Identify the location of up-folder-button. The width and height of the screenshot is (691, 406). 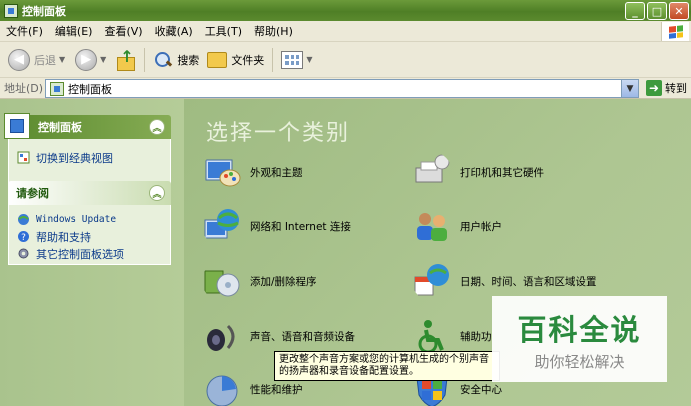
(125, 60).